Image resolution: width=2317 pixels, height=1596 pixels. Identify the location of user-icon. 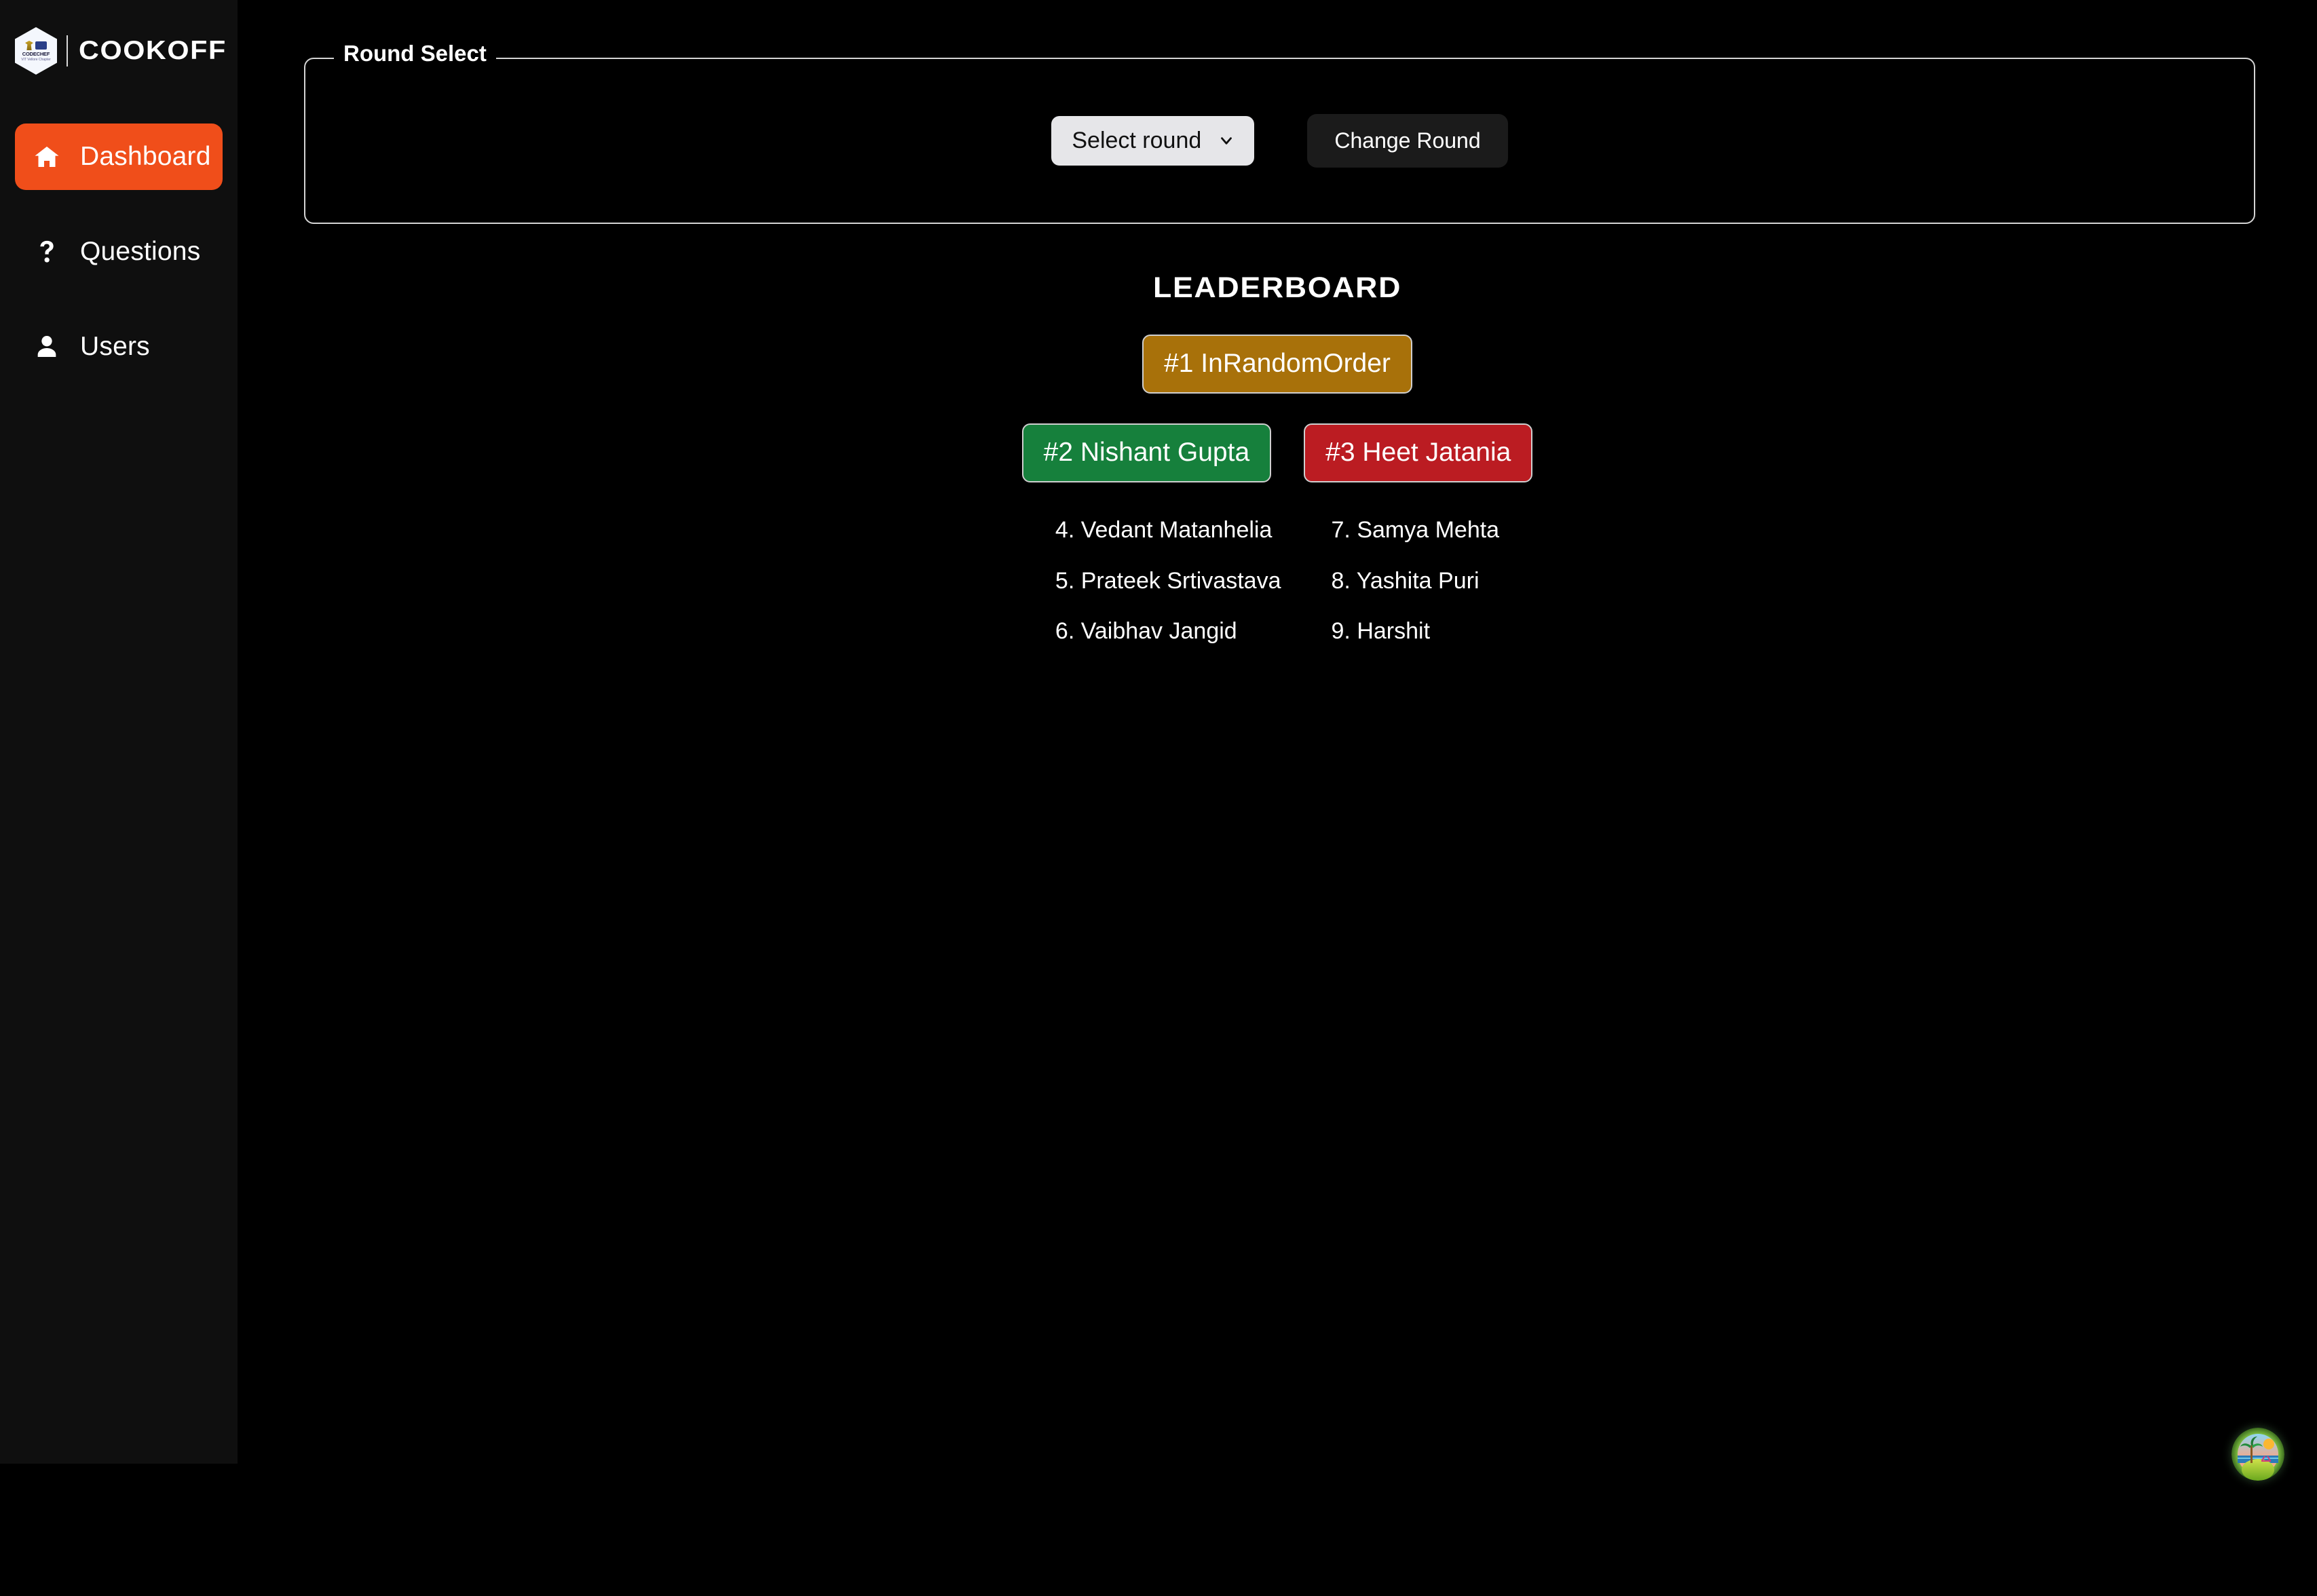
(47, 346).